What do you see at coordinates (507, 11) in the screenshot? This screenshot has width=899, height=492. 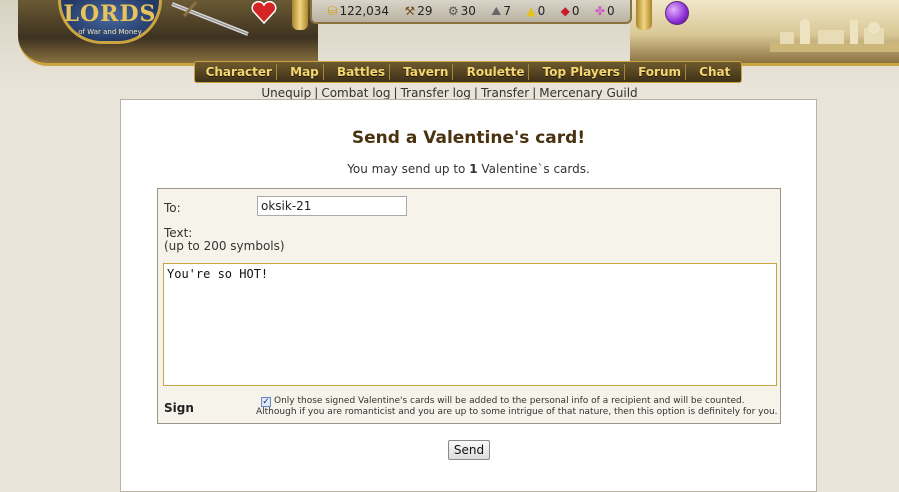 I see `stat-stone-value: 7` at bounding box center [507, 11].